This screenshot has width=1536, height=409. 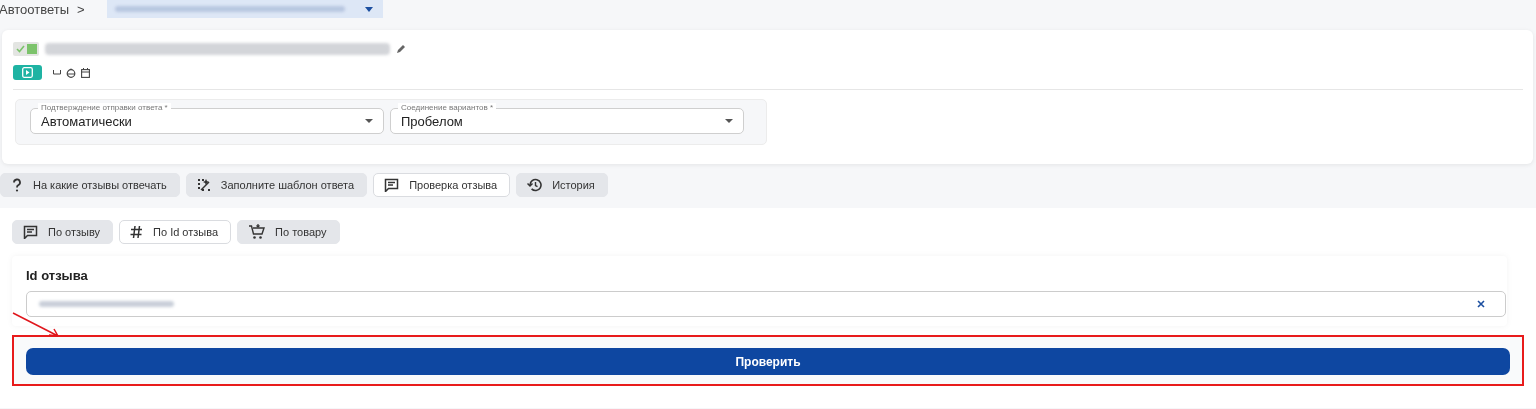 I want to click on select-value: Пробелом, so click(x=432, y=121).